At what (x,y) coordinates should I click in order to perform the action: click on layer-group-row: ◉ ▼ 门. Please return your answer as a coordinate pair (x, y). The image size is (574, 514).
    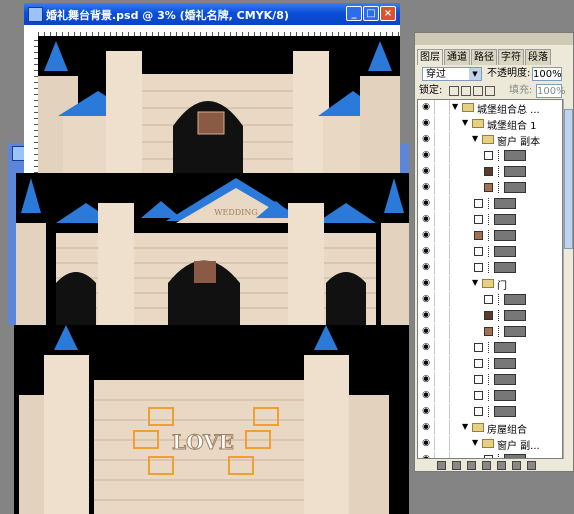
    Looking at the image, I should click on (490, 284).